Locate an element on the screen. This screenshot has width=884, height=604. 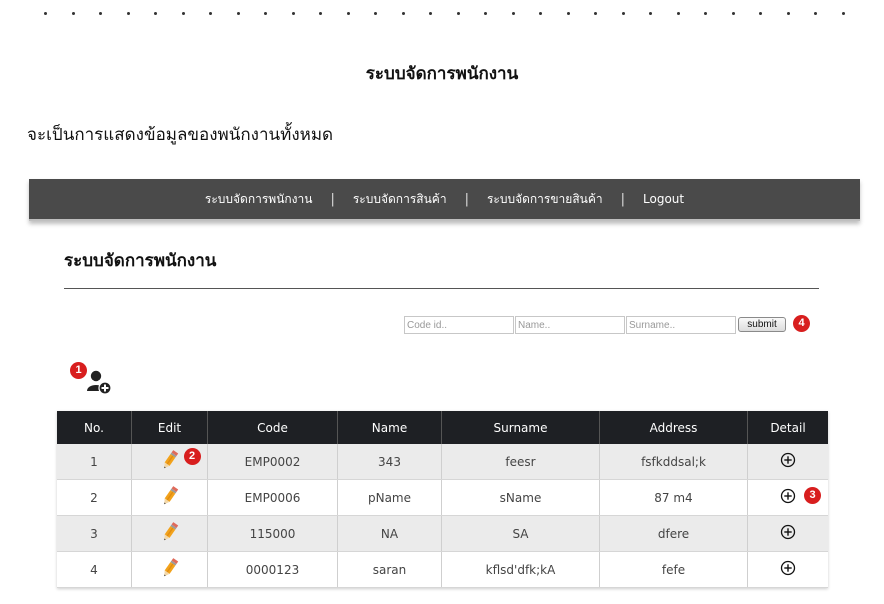
cell-detail: 3 is located at coordinates (787, 497).